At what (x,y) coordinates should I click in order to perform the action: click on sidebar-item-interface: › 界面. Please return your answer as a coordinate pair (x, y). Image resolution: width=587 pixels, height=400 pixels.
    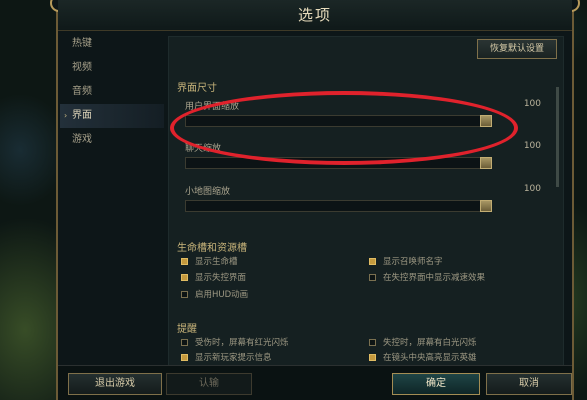
    Looking at the image, I should click on (112, 116).